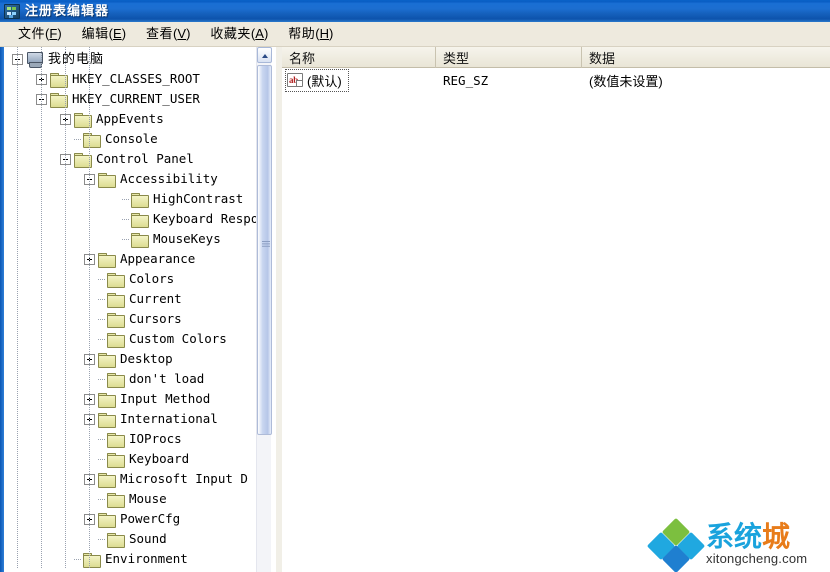  What do you see at coordinates (626, 81) in the screenshot?
I see `value-data-cell: (数值未设置)` at bounding box center [626, 81].